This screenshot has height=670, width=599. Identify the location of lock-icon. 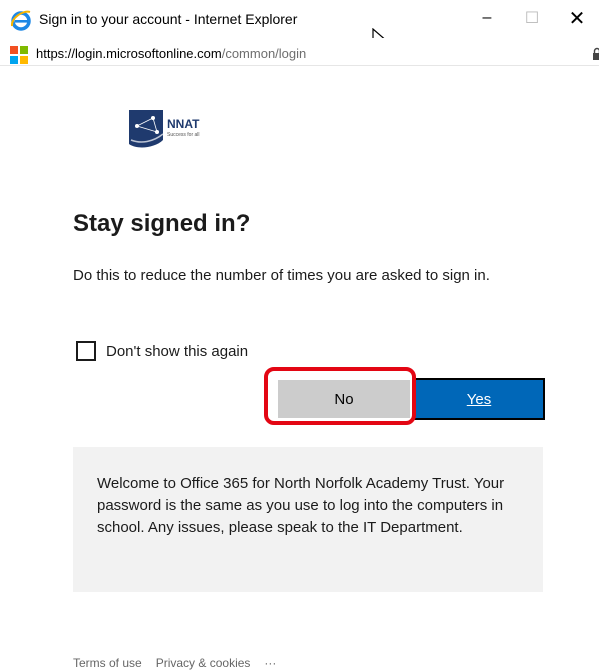
(595, 54).